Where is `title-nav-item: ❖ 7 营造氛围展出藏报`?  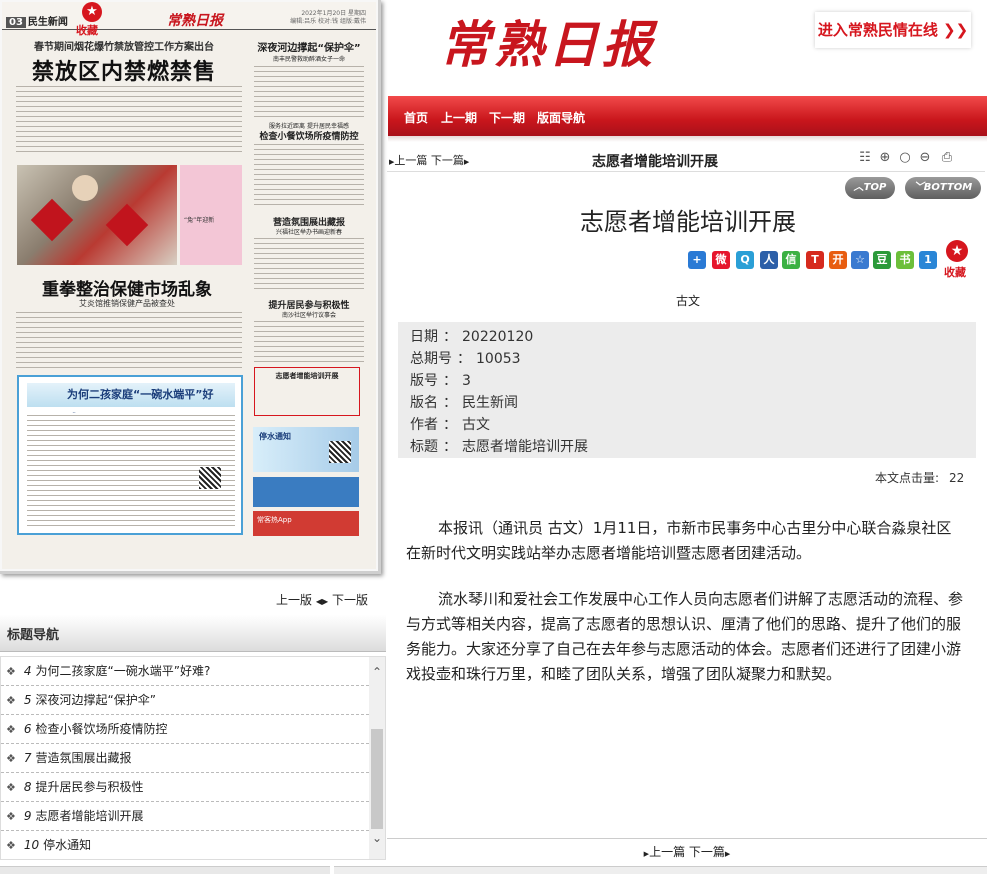
title-nav-item: ❖ 7 营造氛围展出藏报 is located at coordinates (185, 758).